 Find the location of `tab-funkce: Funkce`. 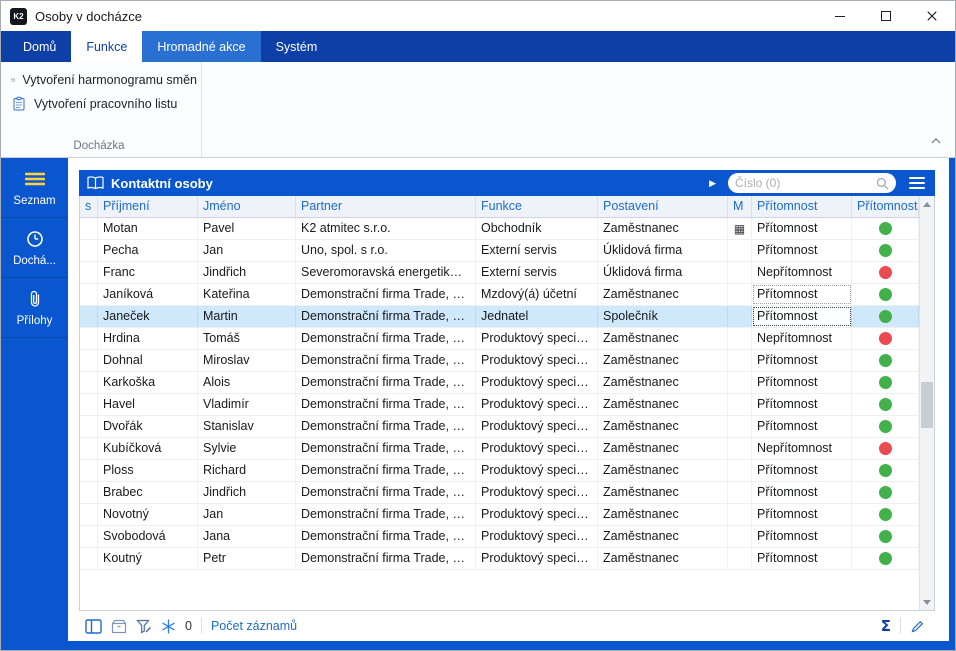

tab-funkce: Funkce is located at coordinates (107, 46).